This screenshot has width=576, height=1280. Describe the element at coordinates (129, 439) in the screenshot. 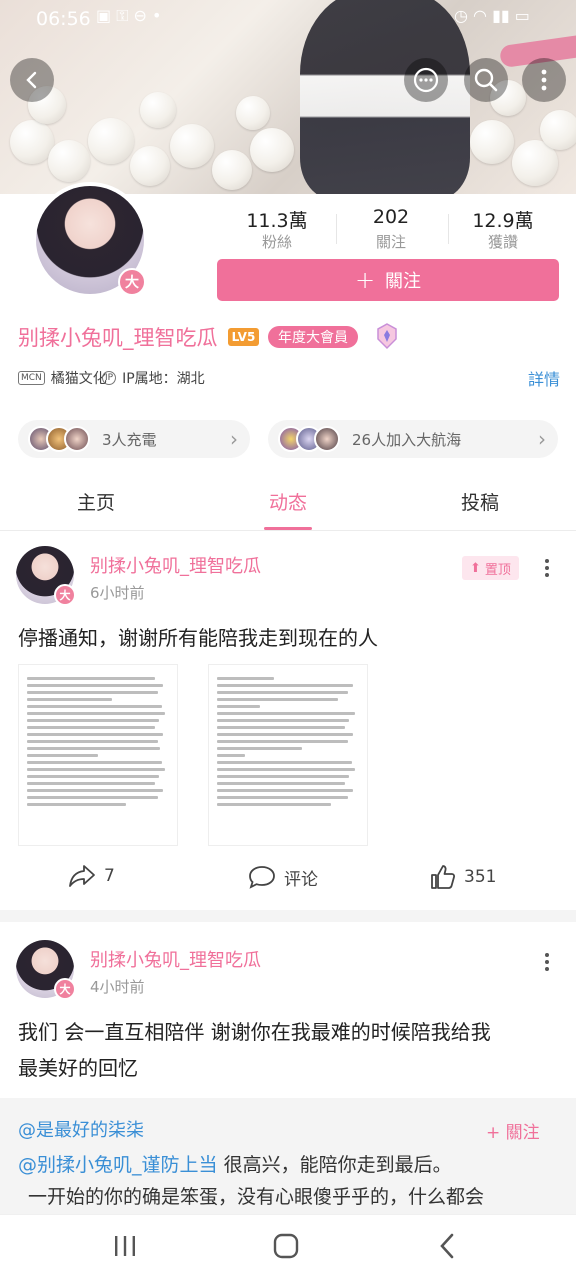

I see `charge-text: 3人充電` at that location.